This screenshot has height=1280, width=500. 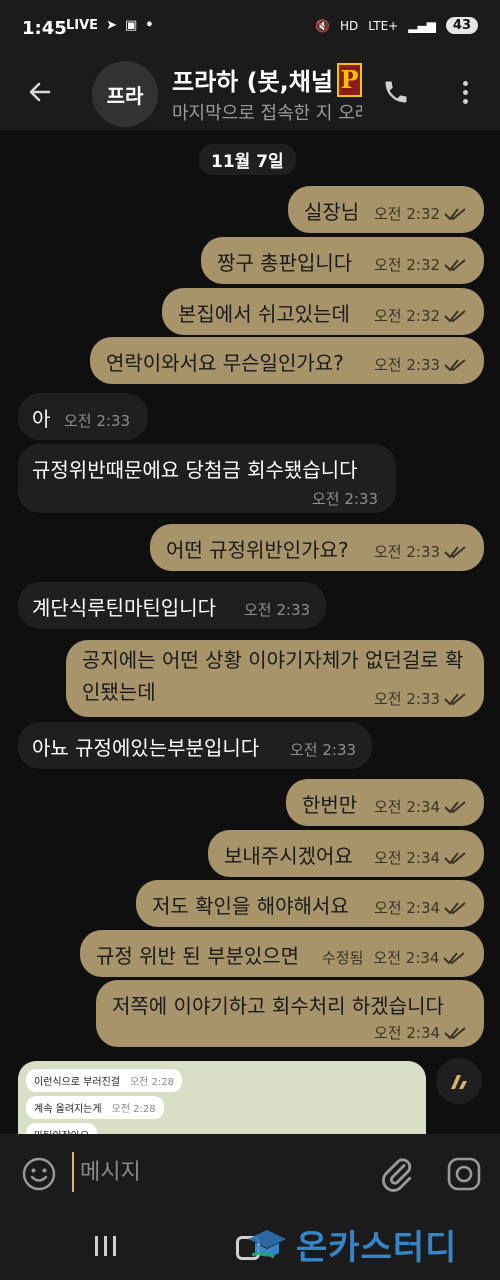 I want to click on message-bubble: 짱구 총판입니다 오전 2:32, so click(x=342, y=260).